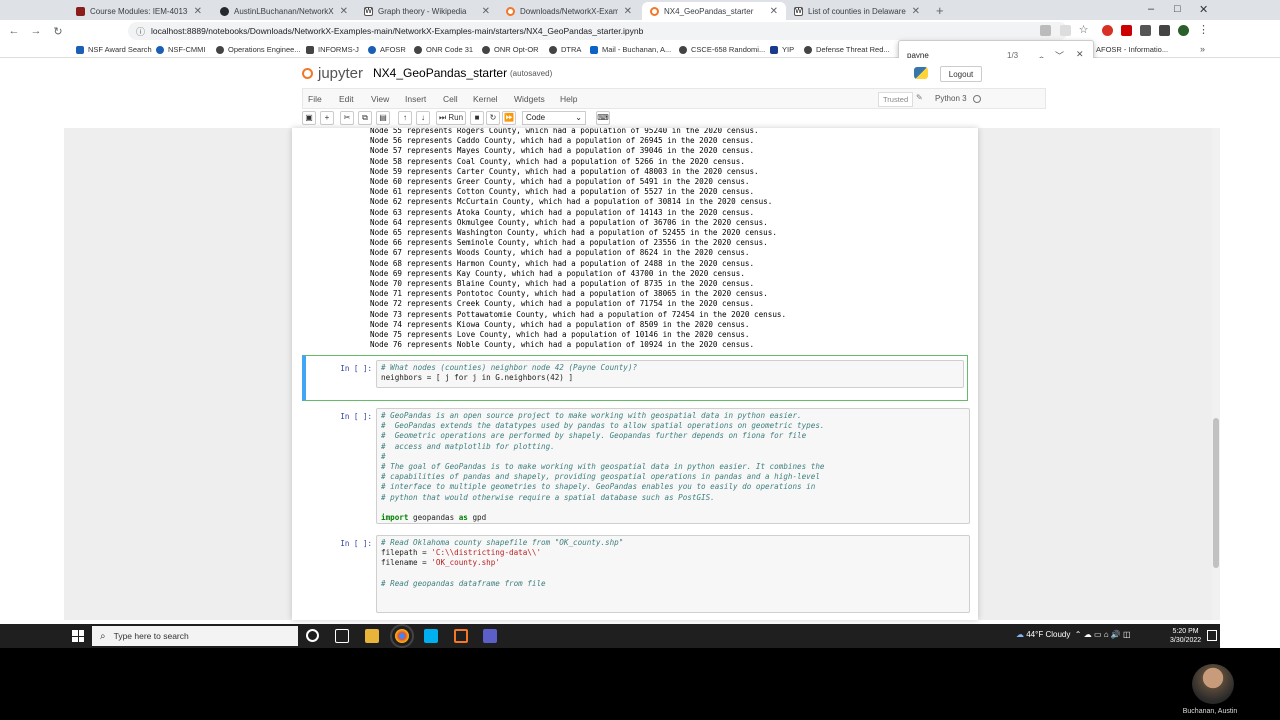 This screenshot has height=720, width=1280. I want to click on reload-icon: ↻, so click(58, 31).